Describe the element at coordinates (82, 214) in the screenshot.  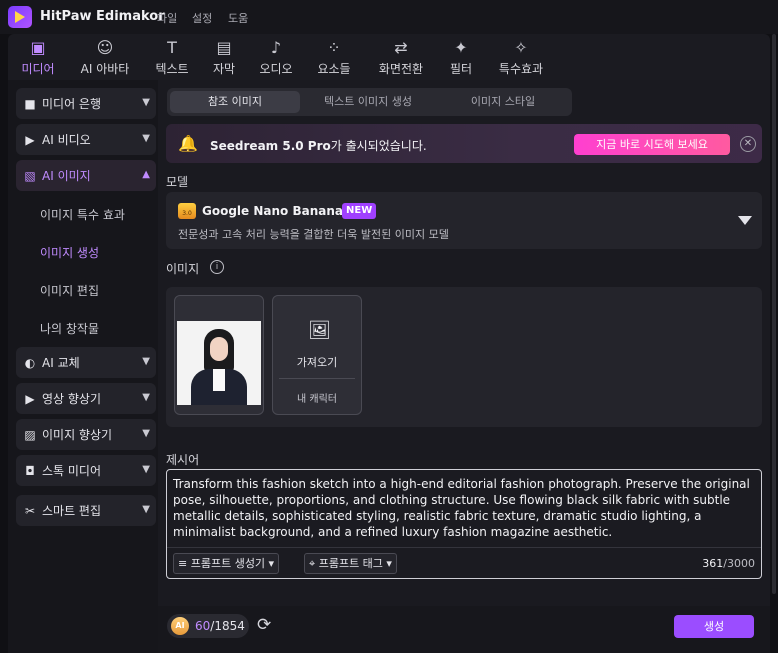
I see `sidebar-sub-image-effects: 이미지 특수 효과` at that location.